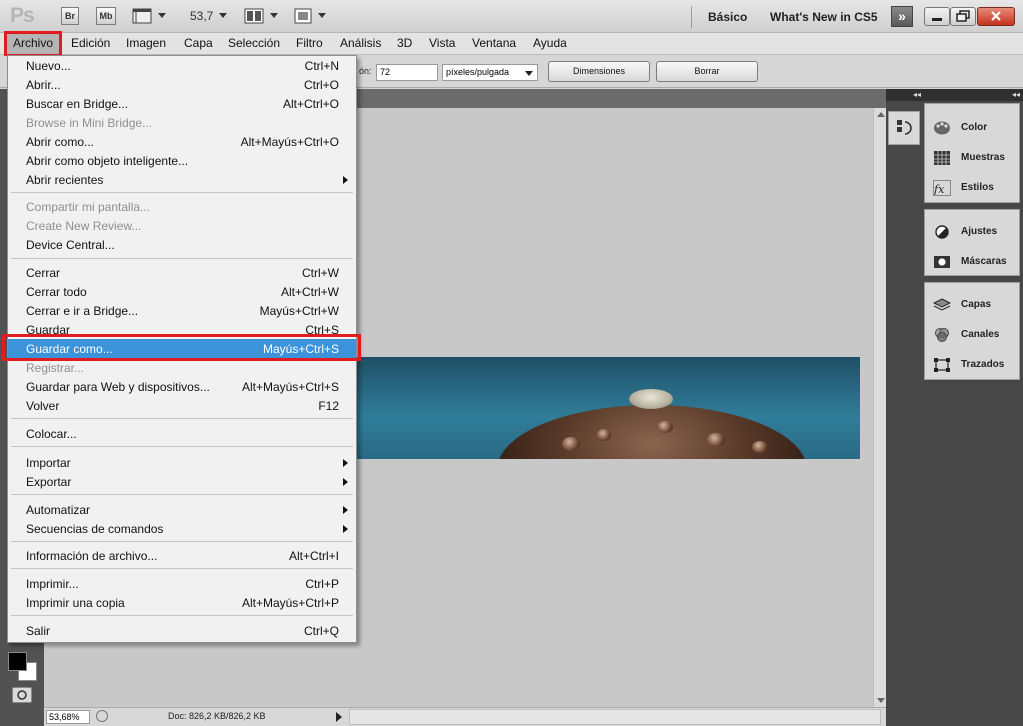 This screenshot has height=726, width=1023. What do you see at coordinates (182, 103) in the screenshot?
I see `menu-item-buscar-en-bridge: Buscar en Bridge... Alt+Ctrl+O` at bounding box center [182, 103].